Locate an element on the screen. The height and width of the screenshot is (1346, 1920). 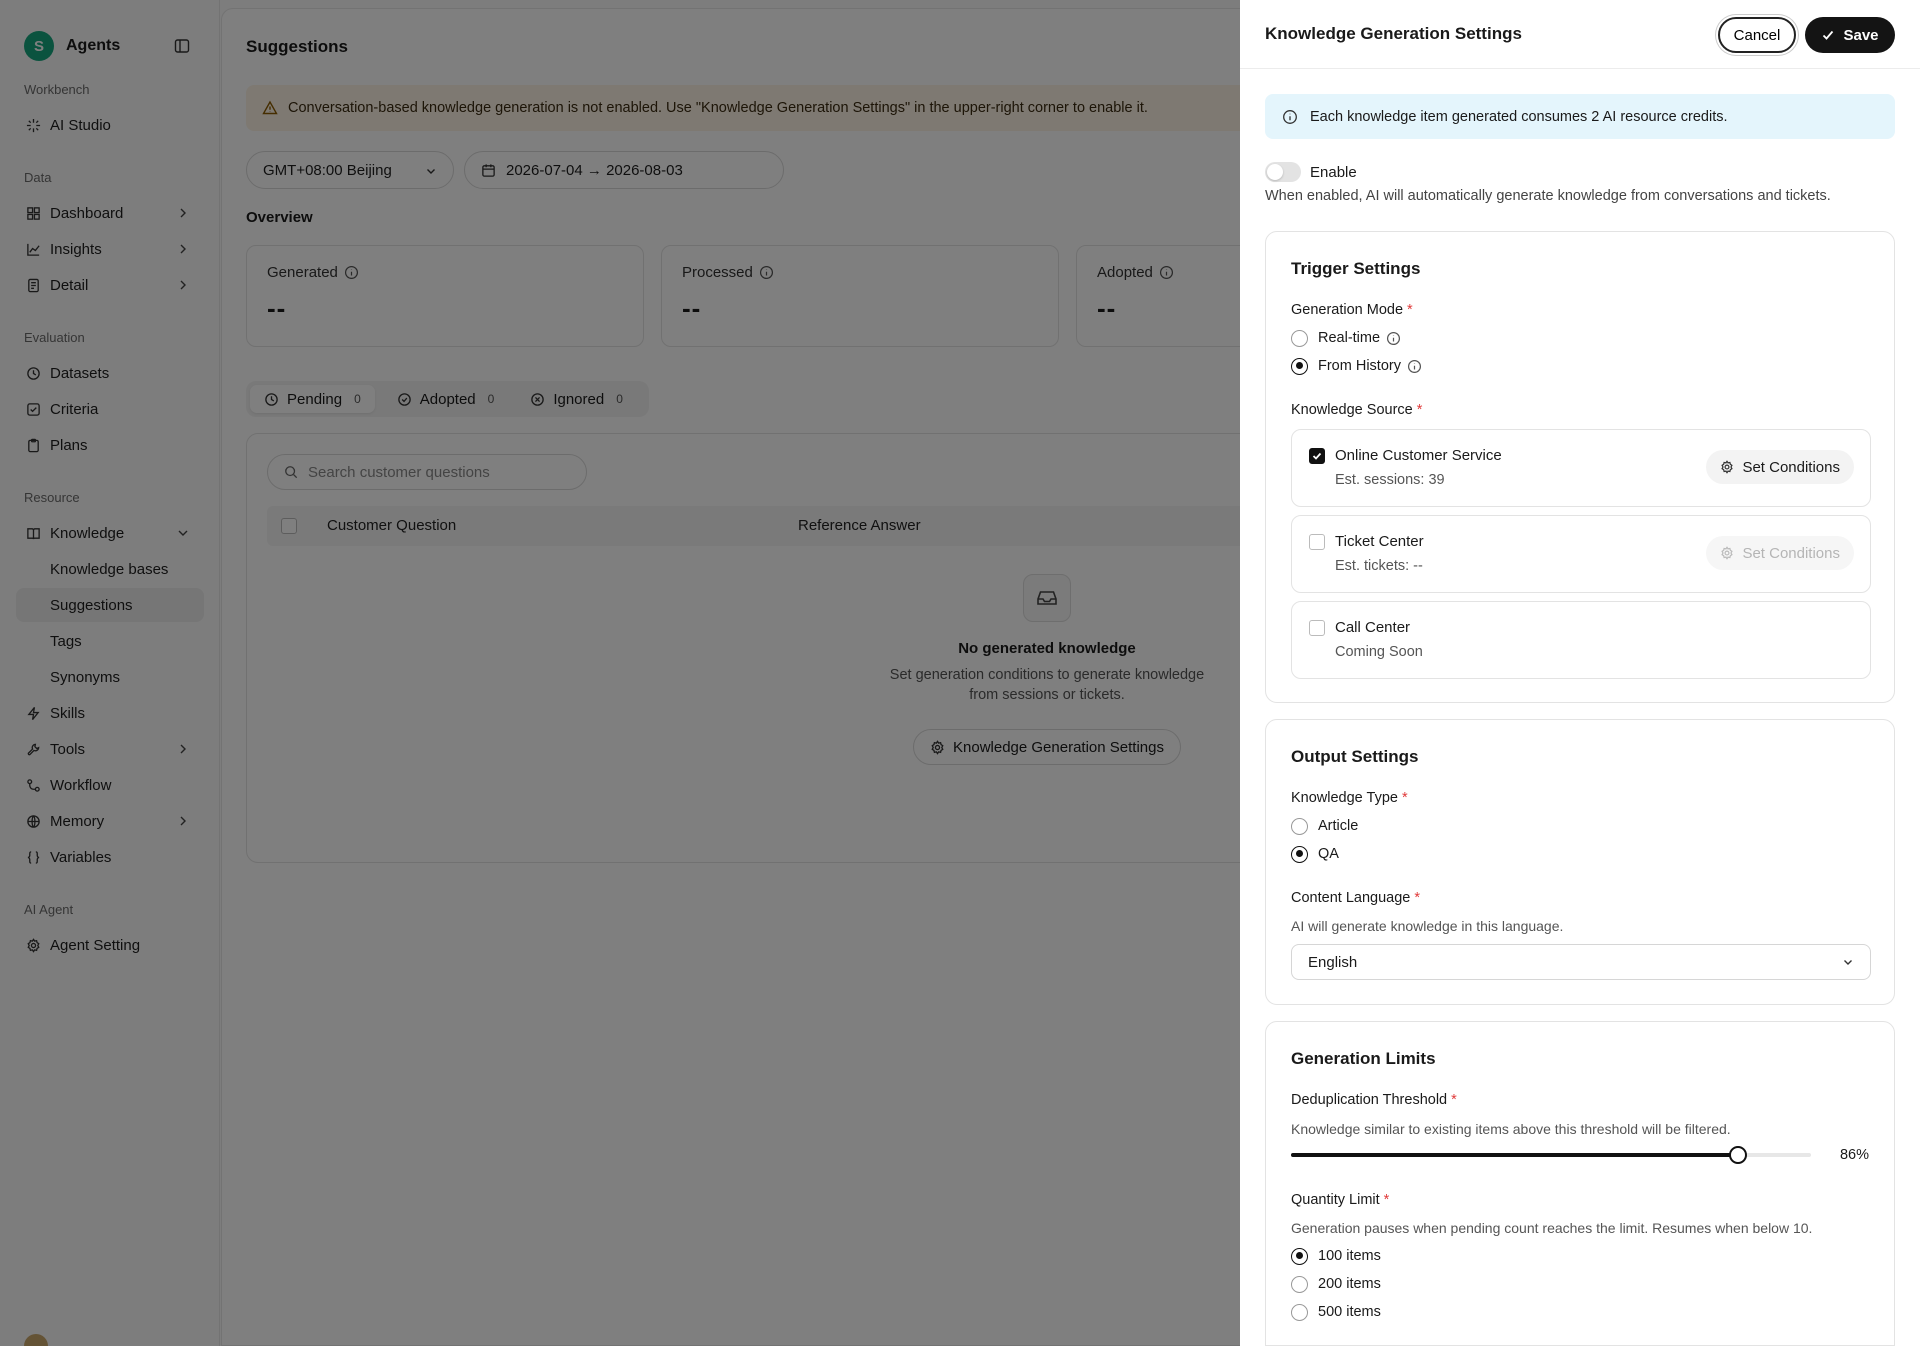
source-name: Call Center is located at coordinates (1373, 627).